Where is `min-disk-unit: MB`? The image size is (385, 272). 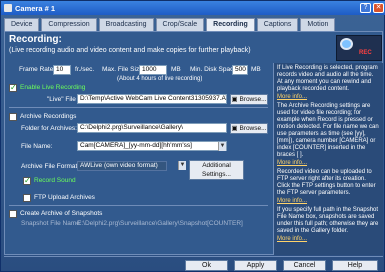
min-disk-unit: MB is located at coordinates (256, 69).